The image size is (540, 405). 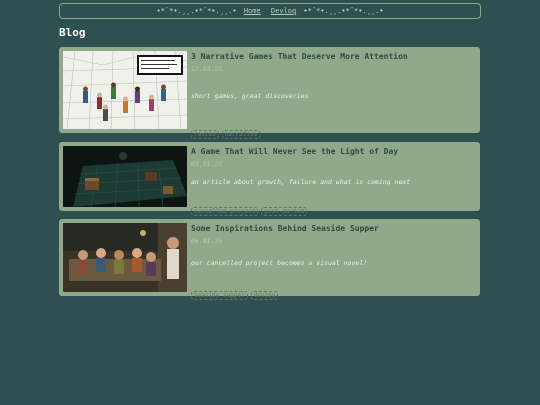 I want to click on post-date: 03.01.25, so click(x=207, y=164).